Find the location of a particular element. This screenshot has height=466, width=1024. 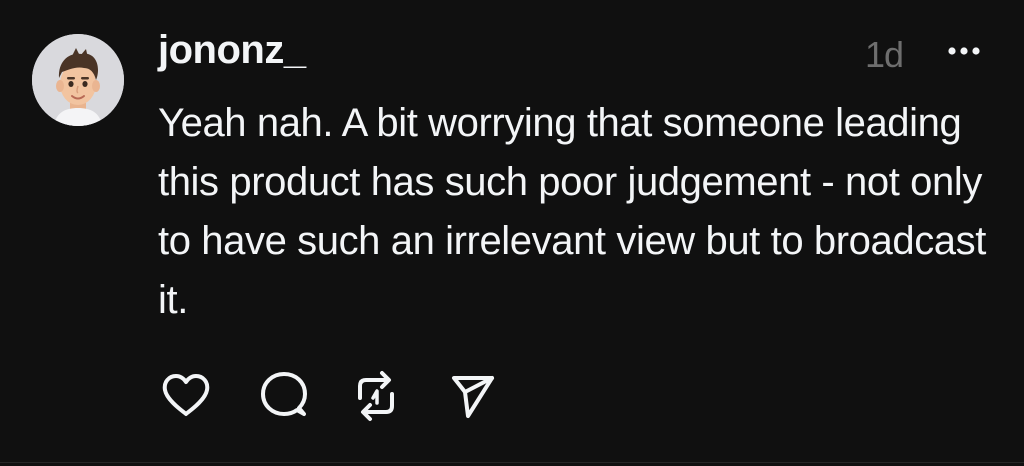

memoji-avatar-icon is located at coordinates (78, 80).